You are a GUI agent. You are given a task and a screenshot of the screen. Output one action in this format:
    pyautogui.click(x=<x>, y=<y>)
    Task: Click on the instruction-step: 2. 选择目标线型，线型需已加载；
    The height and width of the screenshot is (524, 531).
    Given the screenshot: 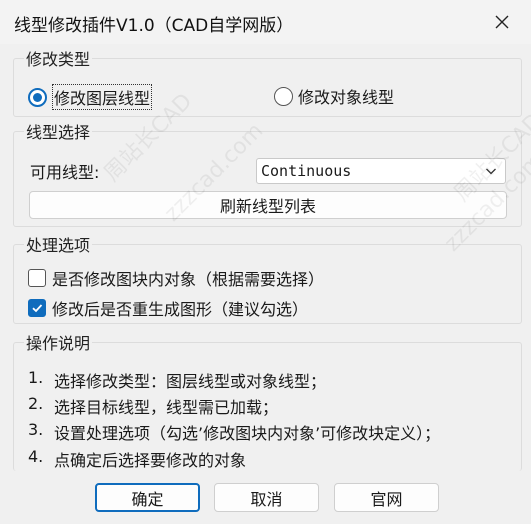 What is the action you would take?
    pyautogui.click(x=153, y=406)
    